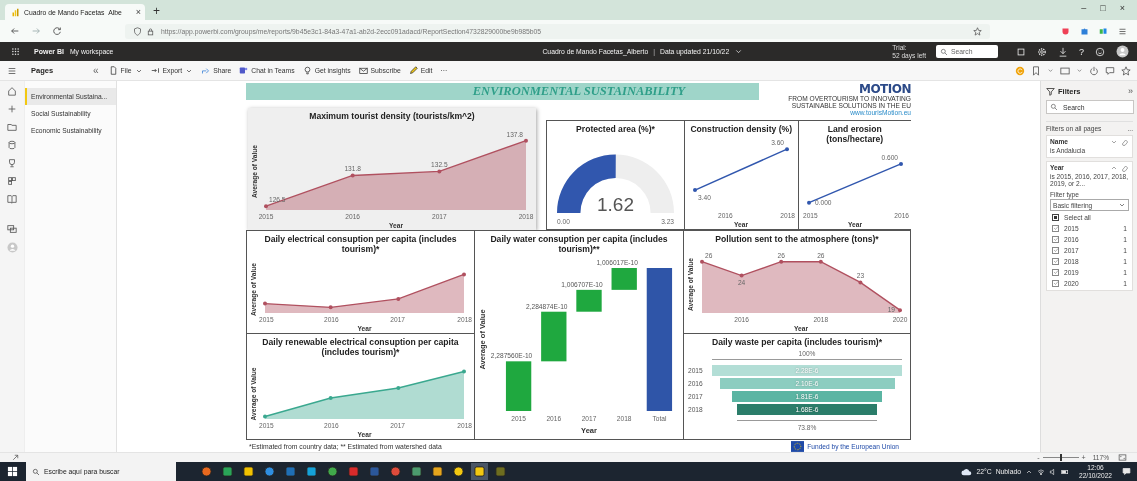 This screenshot has width=1137, height=481. Describe the element at coordinates (1103, 8) in the screenshot. I see `maximize-button: □` at that location.